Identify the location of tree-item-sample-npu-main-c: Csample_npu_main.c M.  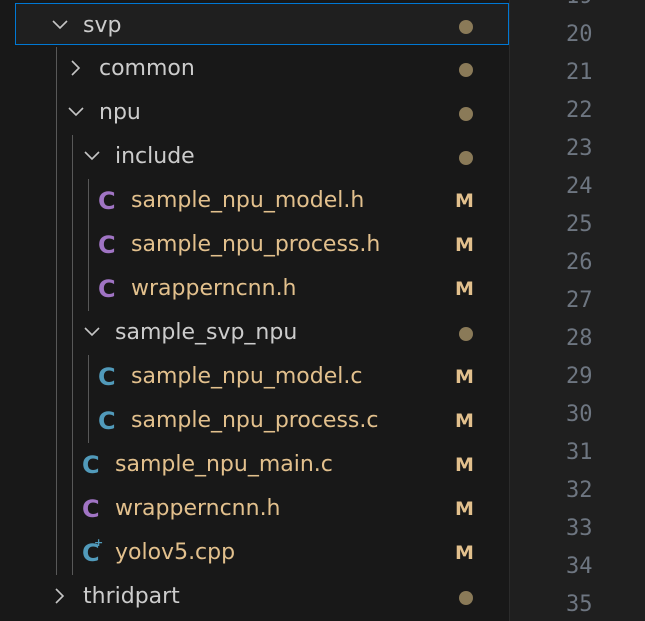
(254, 464).